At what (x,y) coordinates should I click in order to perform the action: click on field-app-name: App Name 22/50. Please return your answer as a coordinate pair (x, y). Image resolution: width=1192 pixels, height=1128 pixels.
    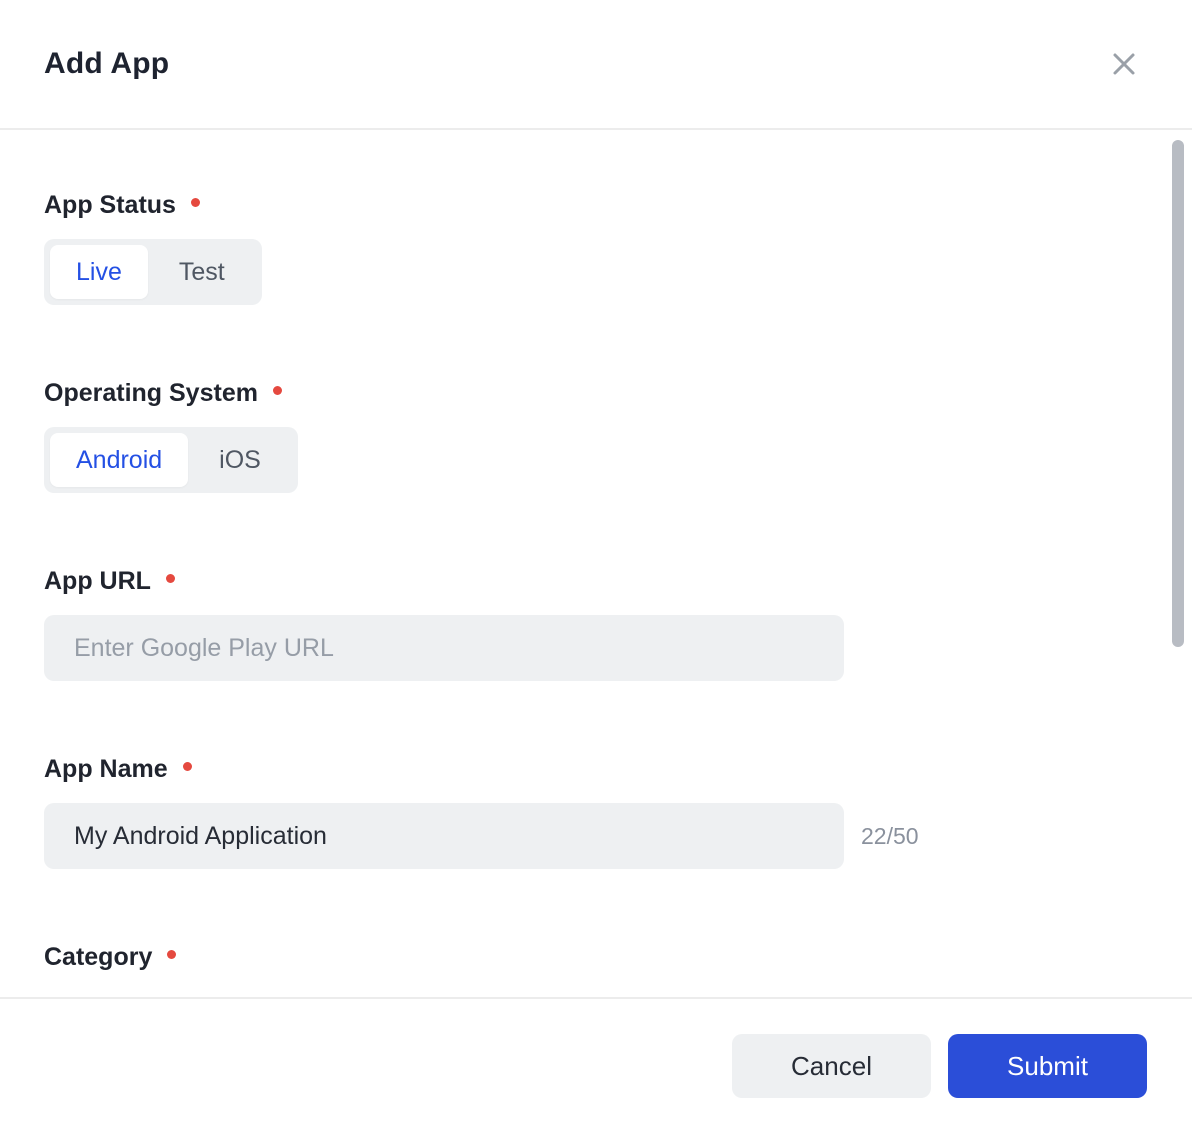
    Looking at the image, I should click on (596, 812).